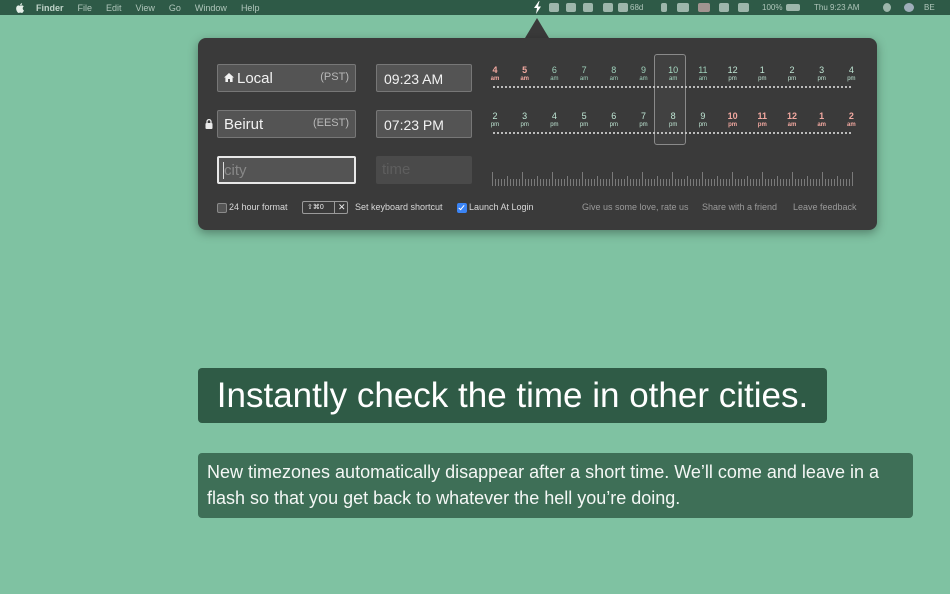 The image size is (950, 594). Describe the element at coordinates (672, 87) in the screenshot. I see `local-dots-track` at that location.